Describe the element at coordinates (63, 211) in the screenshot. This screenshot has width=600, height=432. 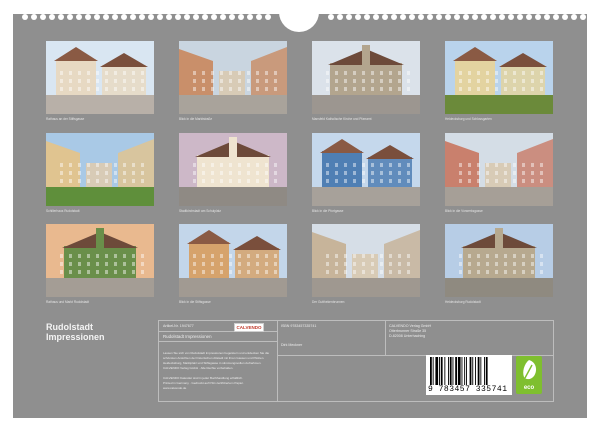
I see `photo-caption: Schillerhaus Rudolstadt` at that location.